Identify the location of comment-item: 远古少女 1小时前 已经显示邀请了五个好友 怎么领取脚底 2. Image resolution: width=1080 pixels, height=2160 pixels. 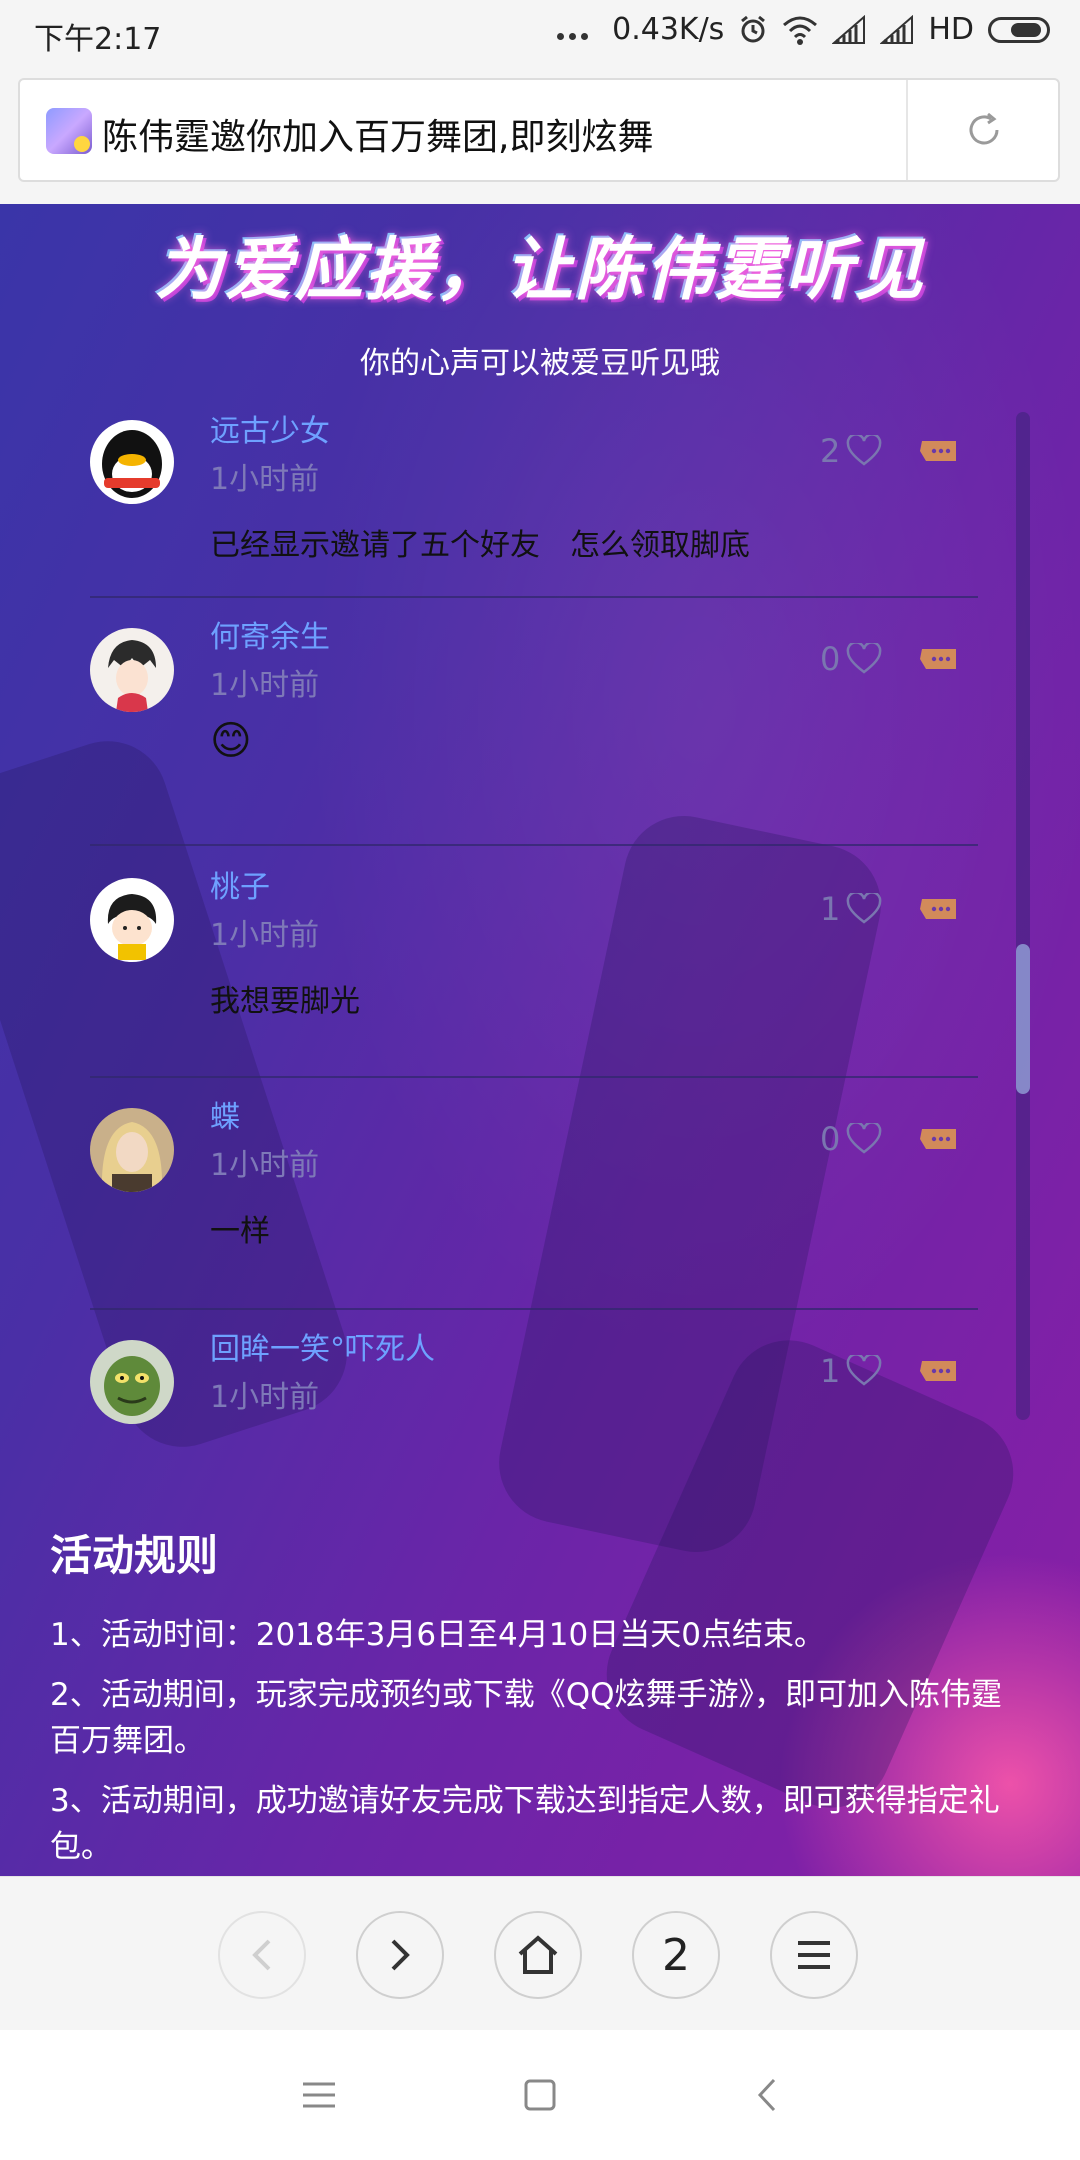
(534, 504).